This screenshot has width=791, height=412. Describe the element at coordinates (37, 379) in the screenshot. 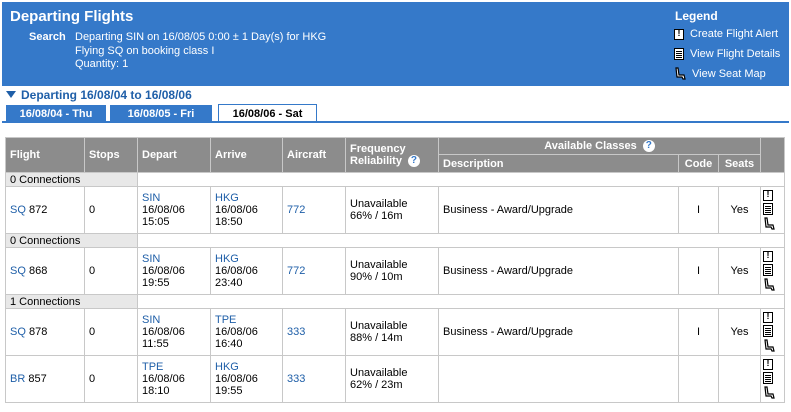

I see `flight-number: 857` at that location.